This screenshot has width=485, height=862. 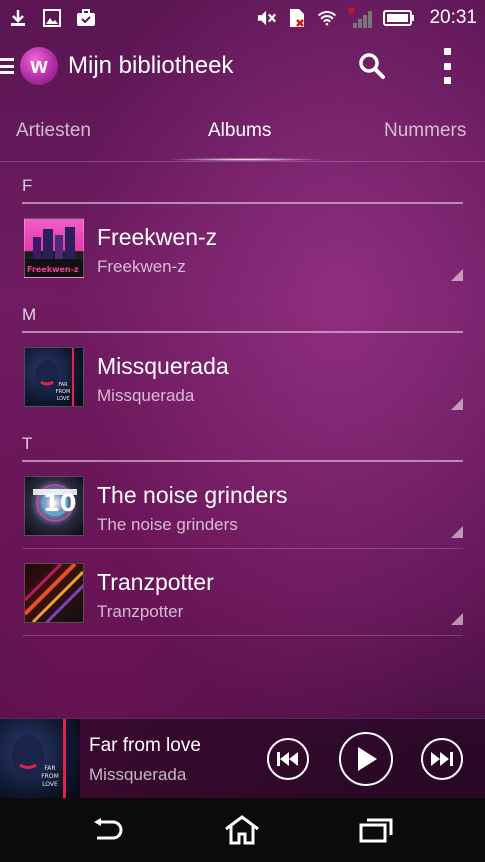 I want to click on next-button, so click(x=442, y=759).